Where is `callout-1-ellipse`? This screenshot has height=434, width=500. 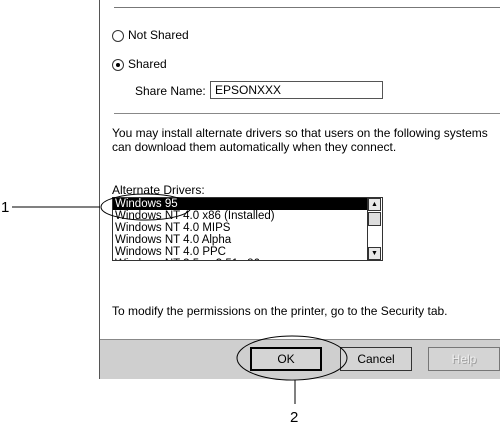 callout-1-ellipse is located at coordinates (146, 207).